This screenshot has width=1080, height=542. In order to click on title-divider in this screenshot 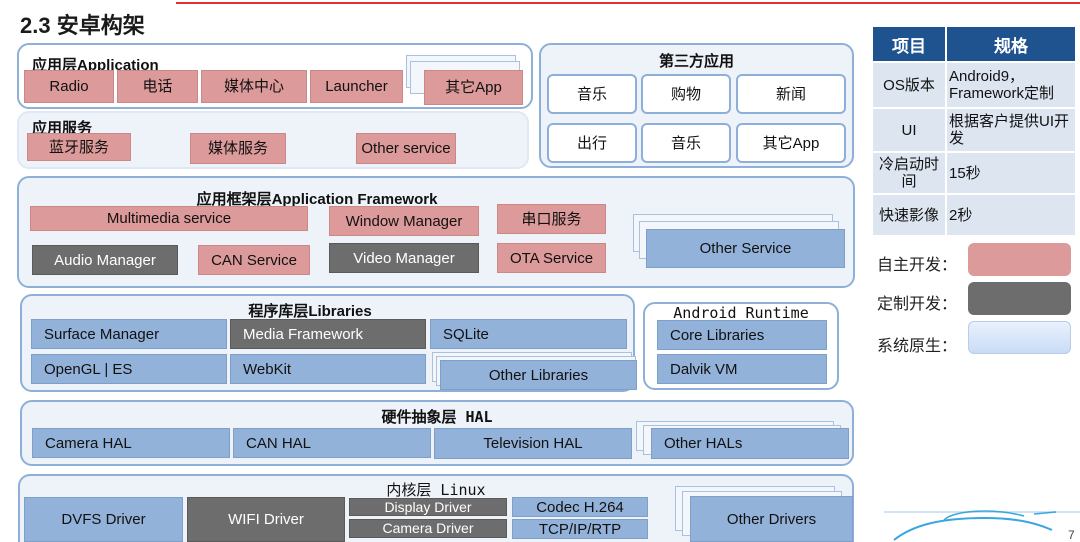, I will do `click(628, 3)`.